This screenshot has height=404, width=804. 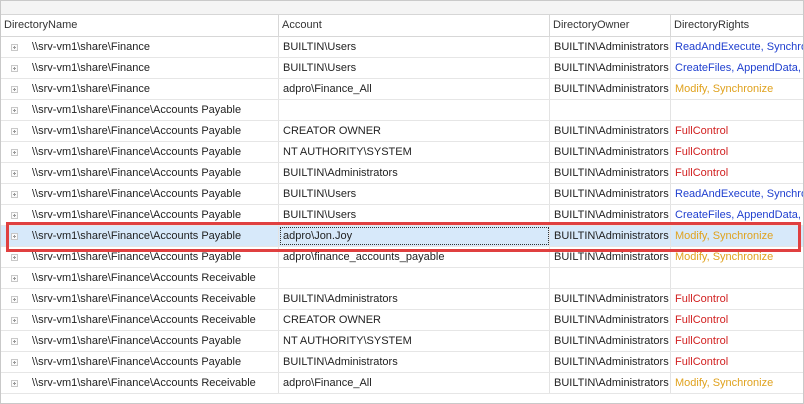 I want to click on account-cell: adpro\Jon.Joy, so click(x=414, y=236).